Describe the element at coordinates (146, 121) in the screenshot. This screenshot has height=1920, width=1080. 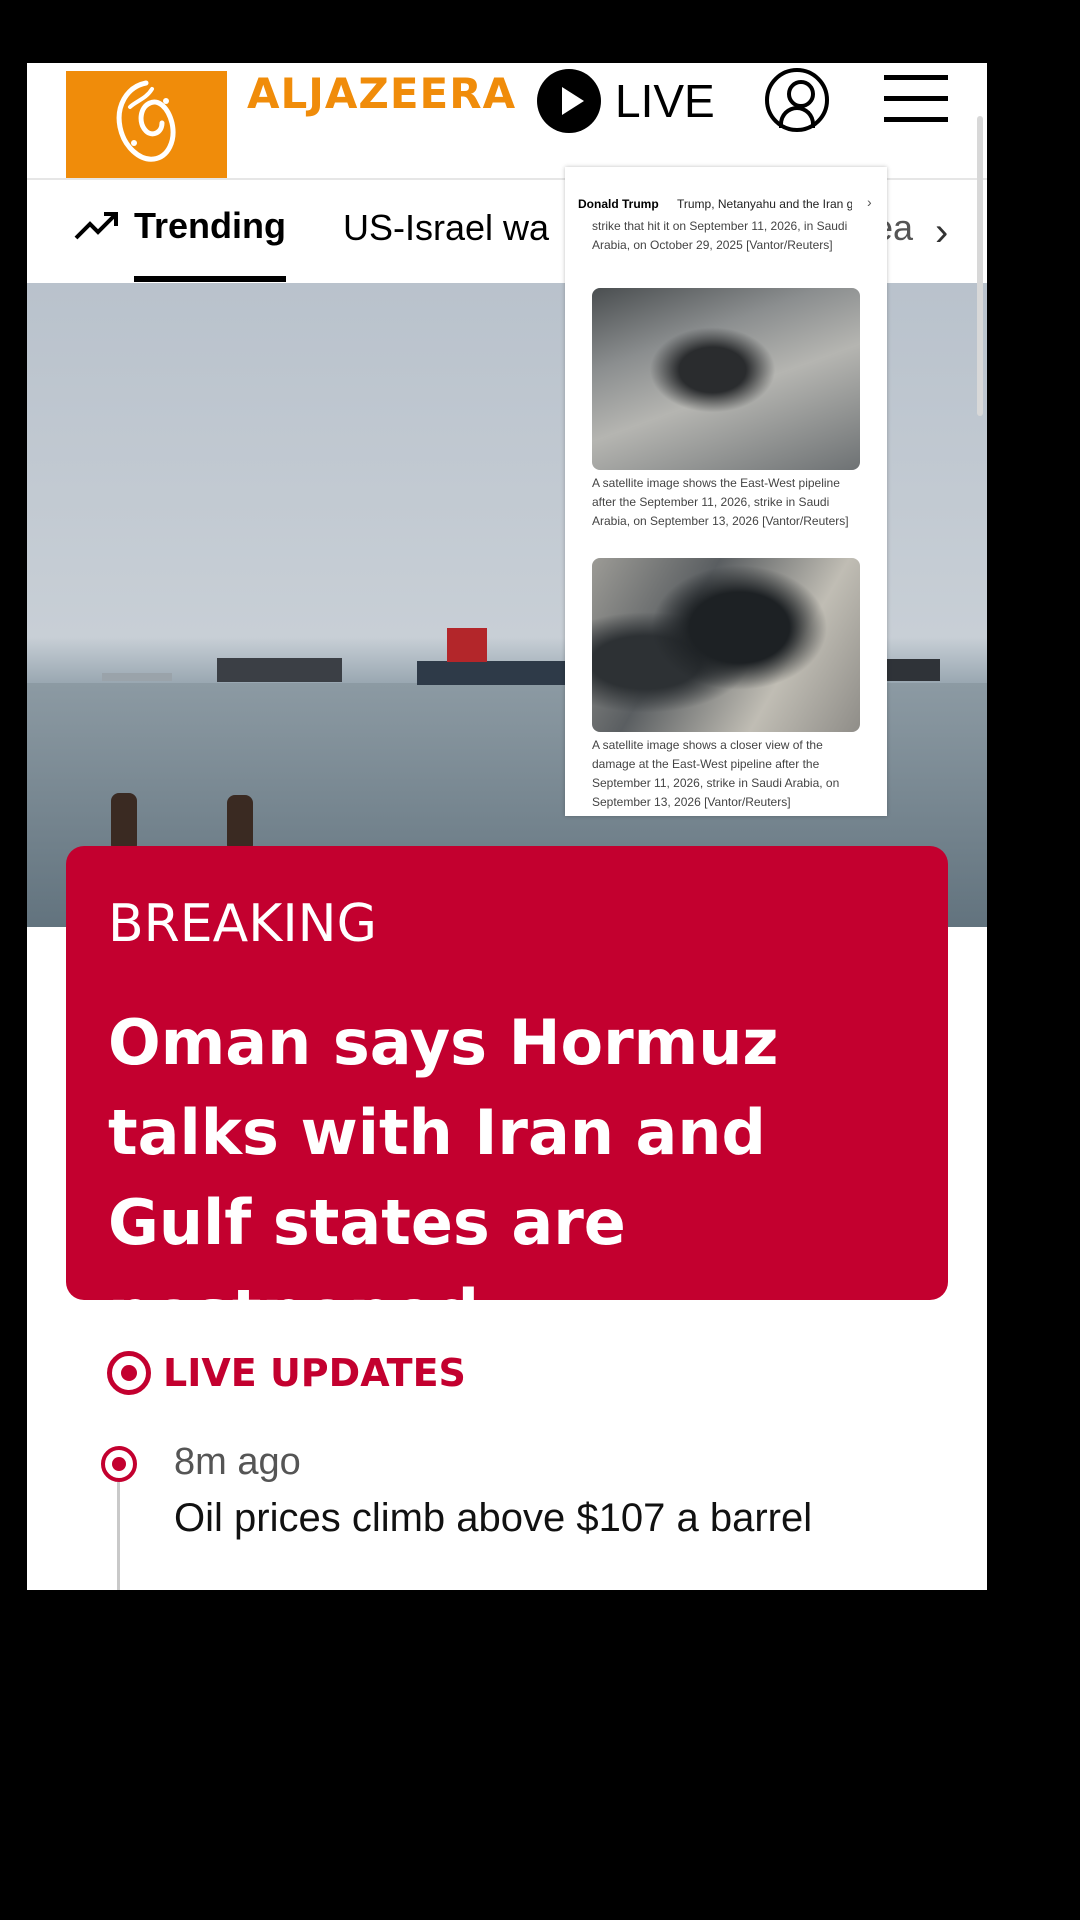
I see `aljazeera-calligraphy-icon` at that location.